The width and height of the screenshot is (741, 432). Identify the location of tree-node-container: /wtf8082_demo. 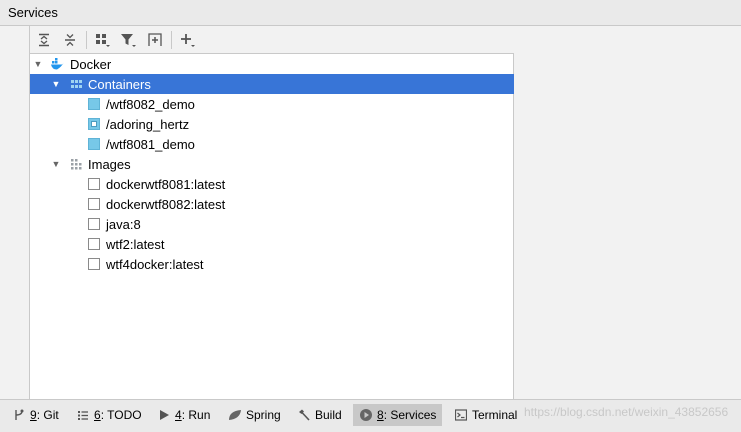
(272, 104).